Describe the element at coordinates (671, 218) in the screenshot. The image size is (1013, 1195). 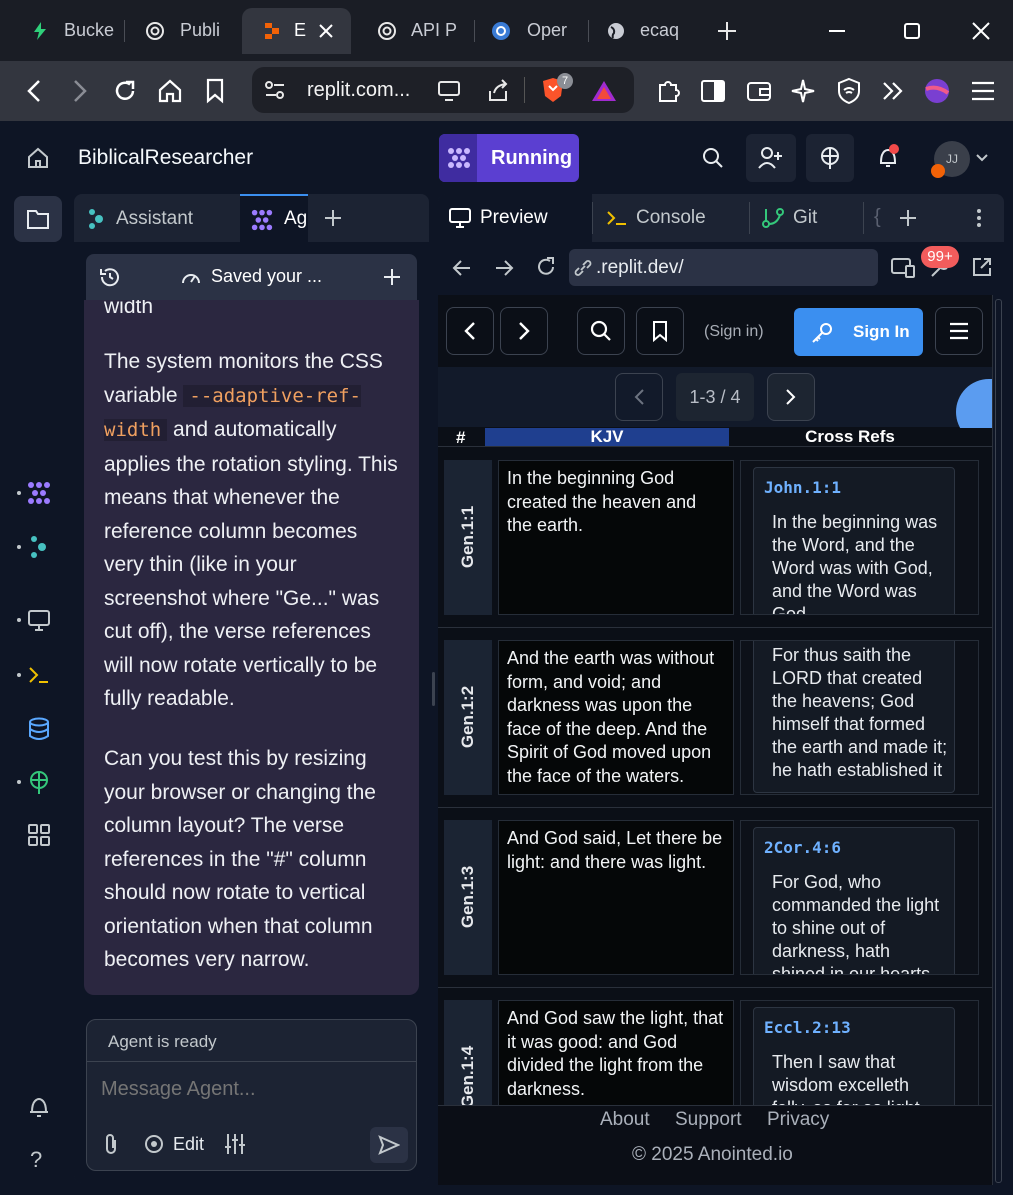
I see `tab-console: Console` at that location.